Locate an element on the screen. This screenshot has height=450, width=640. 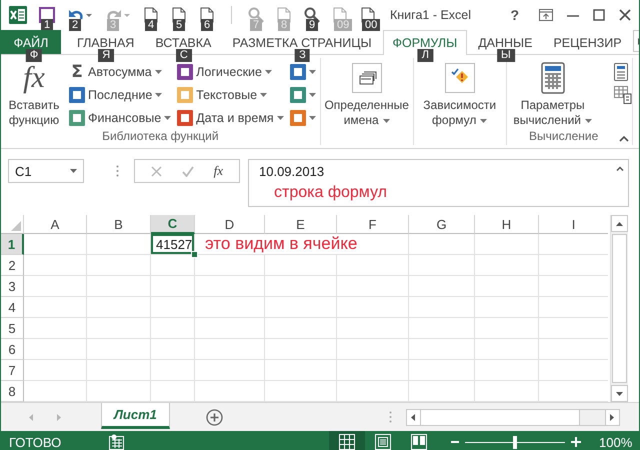
maximize-icon is located at coordinates (599, 15).